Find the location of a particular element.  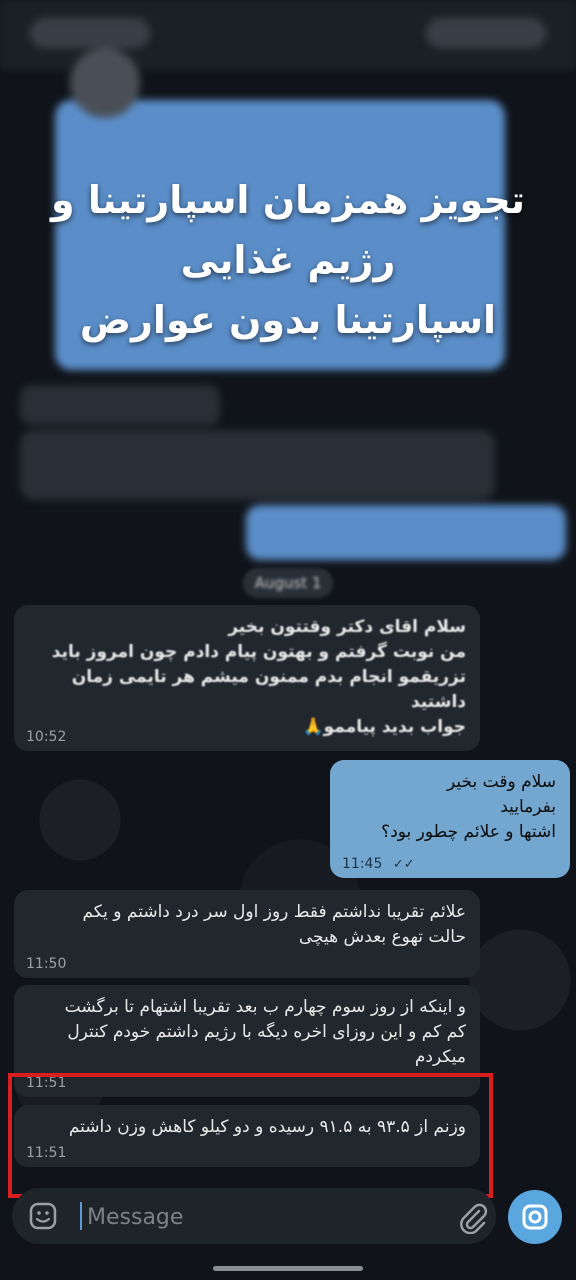

date-separator: August 1 is located at coordinates (288, 583).